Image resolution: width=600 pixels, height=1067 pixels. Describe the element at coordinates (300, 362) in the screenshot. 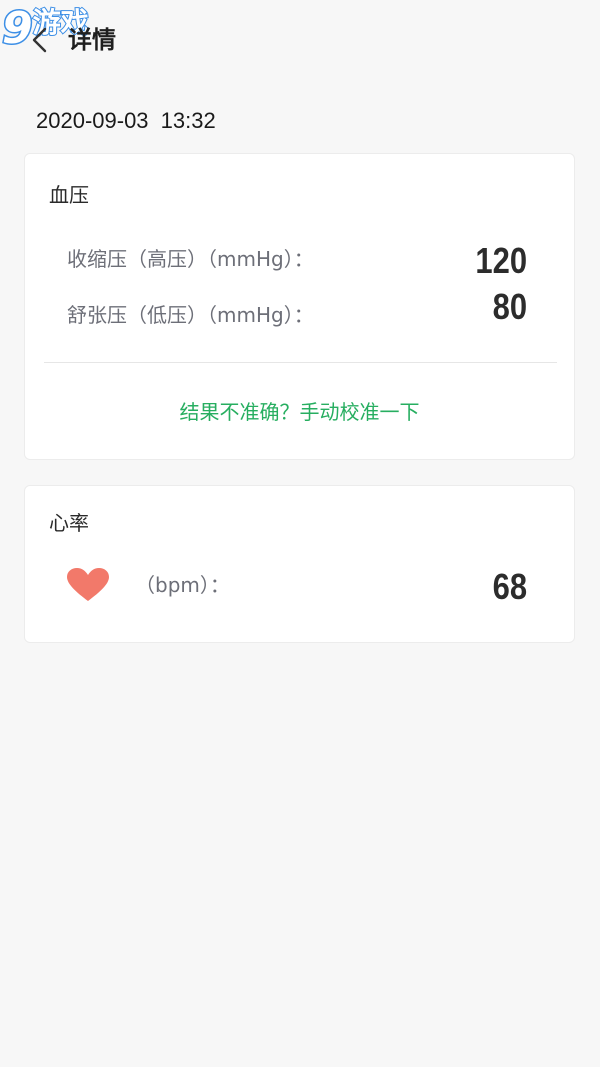

I see `card-divider` at that location.